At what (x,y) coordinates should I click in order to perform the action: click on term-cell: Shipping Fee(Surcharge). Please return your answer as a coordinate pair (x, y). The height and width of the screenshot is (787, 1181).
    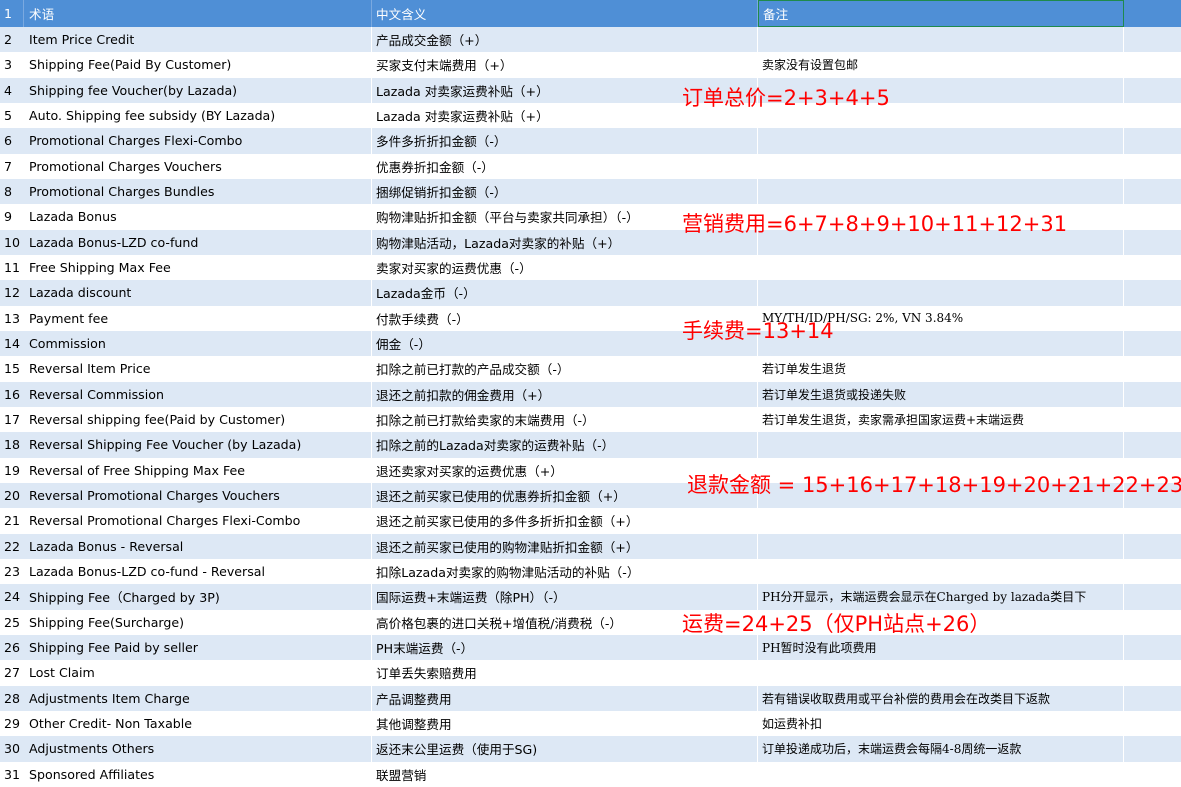
    Looking at the image, I should click on (198, 622).